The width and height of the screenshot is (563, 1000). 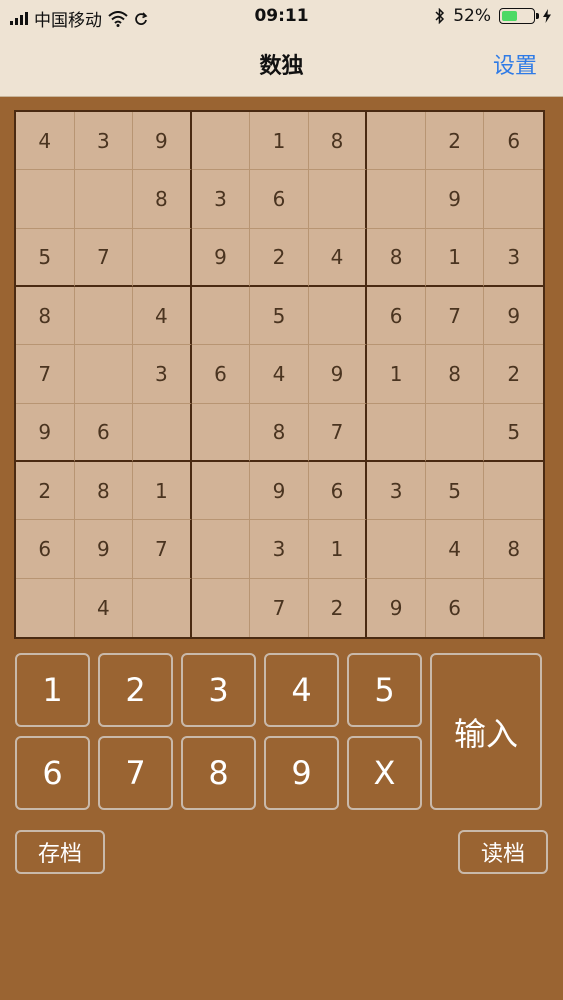 What do you see at coordinates (486, 731) in the screenshot?
I see `input-button: 输入` at bounding box center [486, 731].